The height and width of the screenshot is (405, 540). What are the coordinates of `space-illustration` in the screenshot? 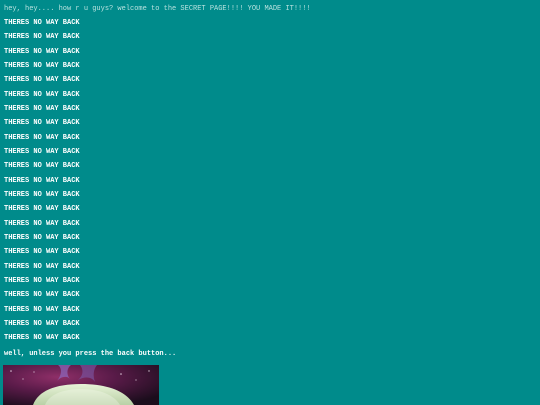 It's located at (81, 385).